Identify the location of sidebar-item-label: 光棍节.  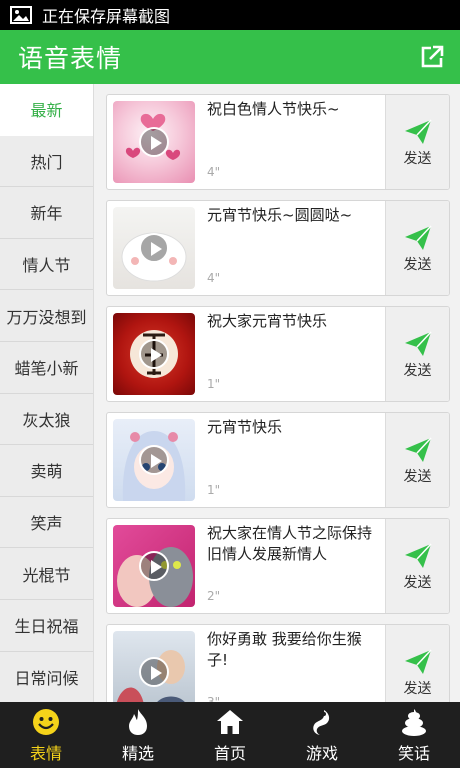
(46, 575).